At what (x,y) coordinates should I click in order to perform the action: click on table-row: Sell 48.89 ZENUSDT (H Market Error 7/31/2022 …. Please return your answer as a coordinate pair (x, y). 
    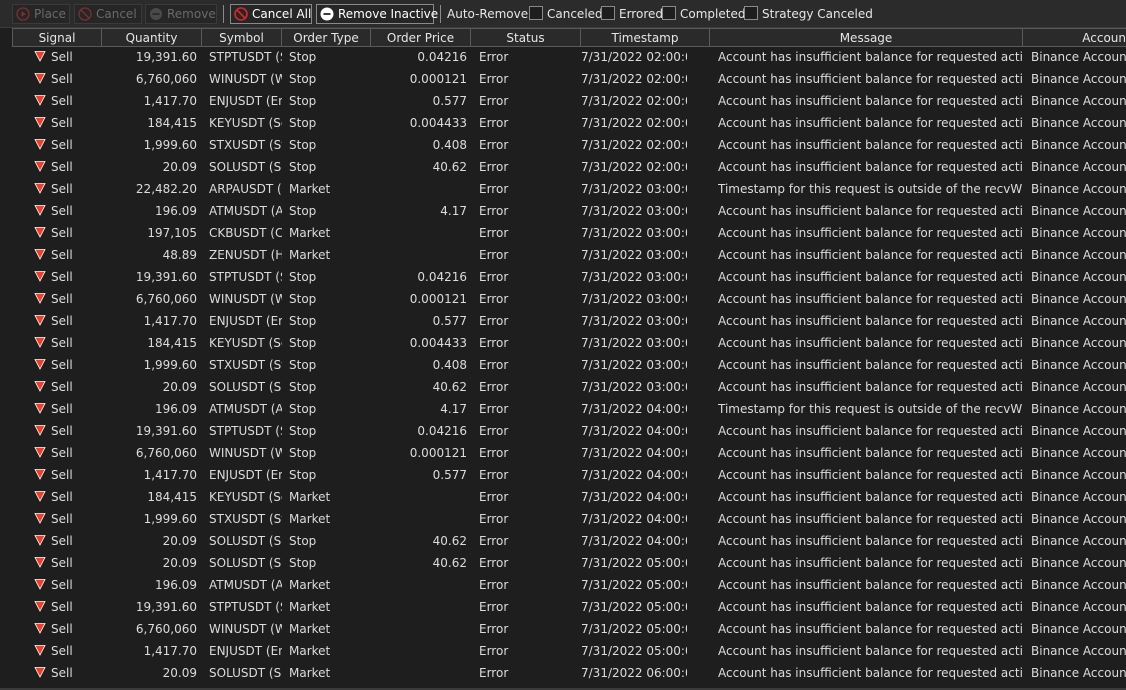
    Looking at the image, I should click on (569, 255).